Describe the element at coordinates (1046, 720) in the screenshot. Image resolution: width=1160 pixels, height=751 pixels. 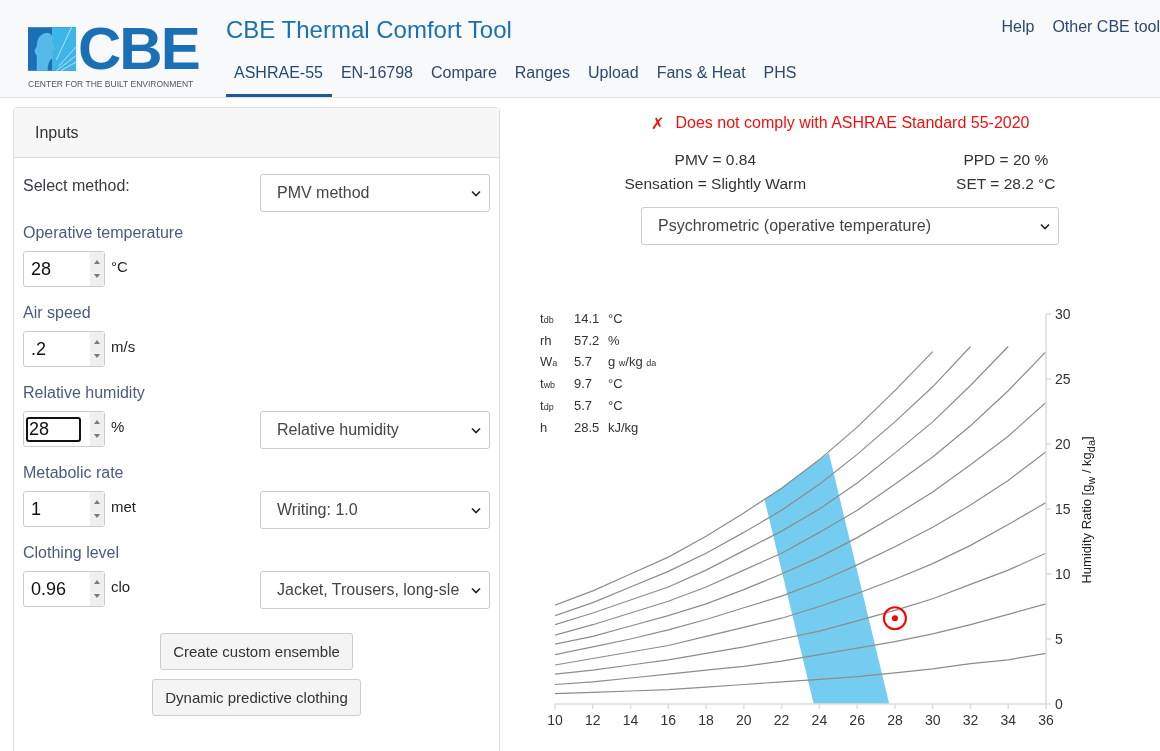
I see `tick-label: 36` at that location.